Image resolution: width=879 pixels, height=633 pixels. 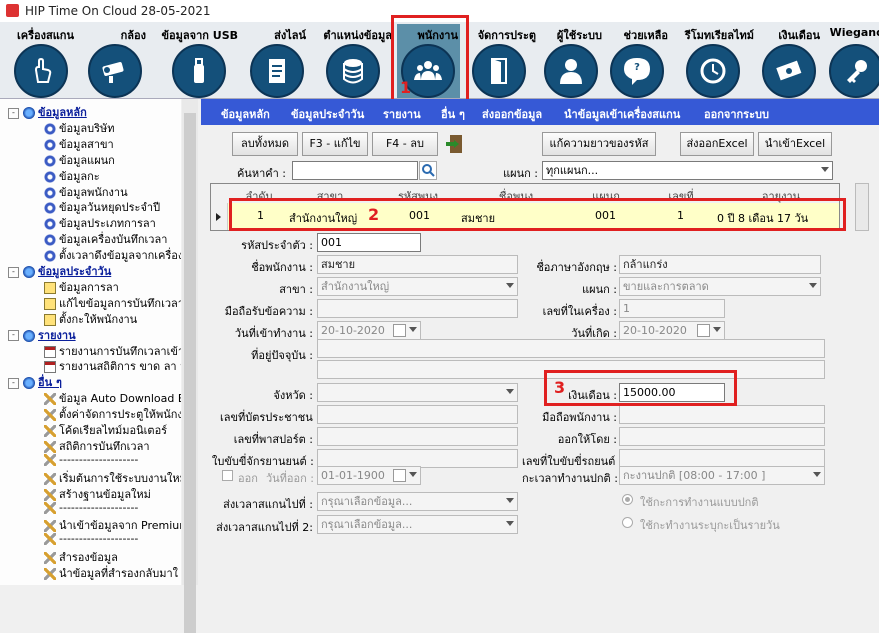 I want to click on tree-item: นำเข้าข้อมูลจาก Premium, so click(x=90, y=524).